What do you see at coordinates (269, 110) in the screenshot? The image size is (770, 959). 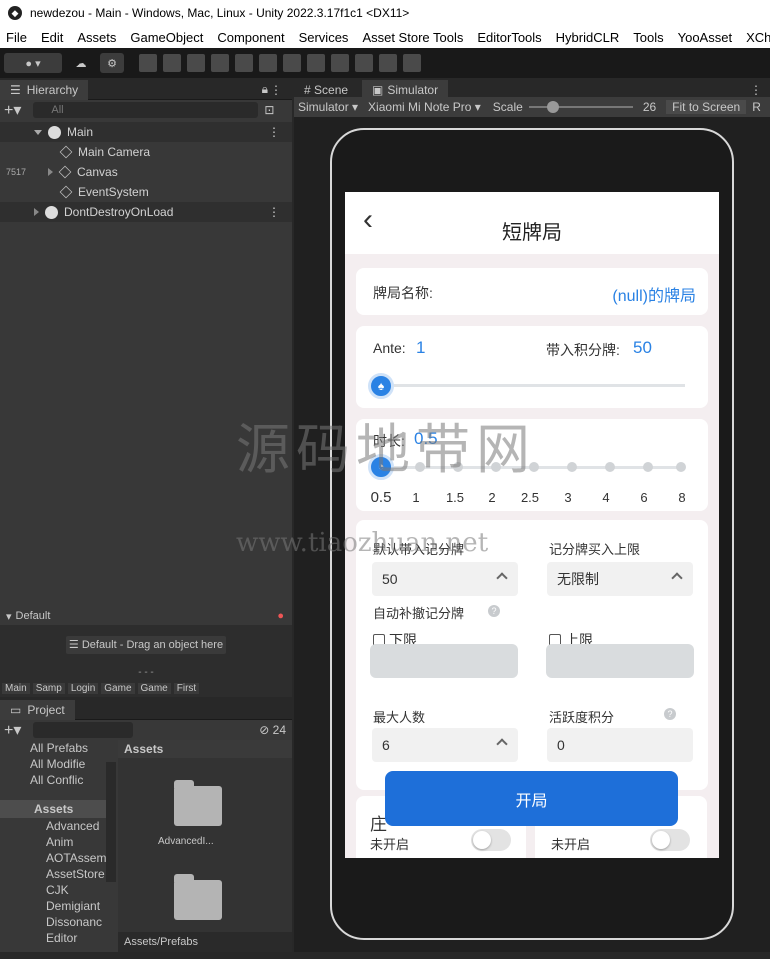 I see `search-options-icon: ⊡` at bounding box center [269, 110].